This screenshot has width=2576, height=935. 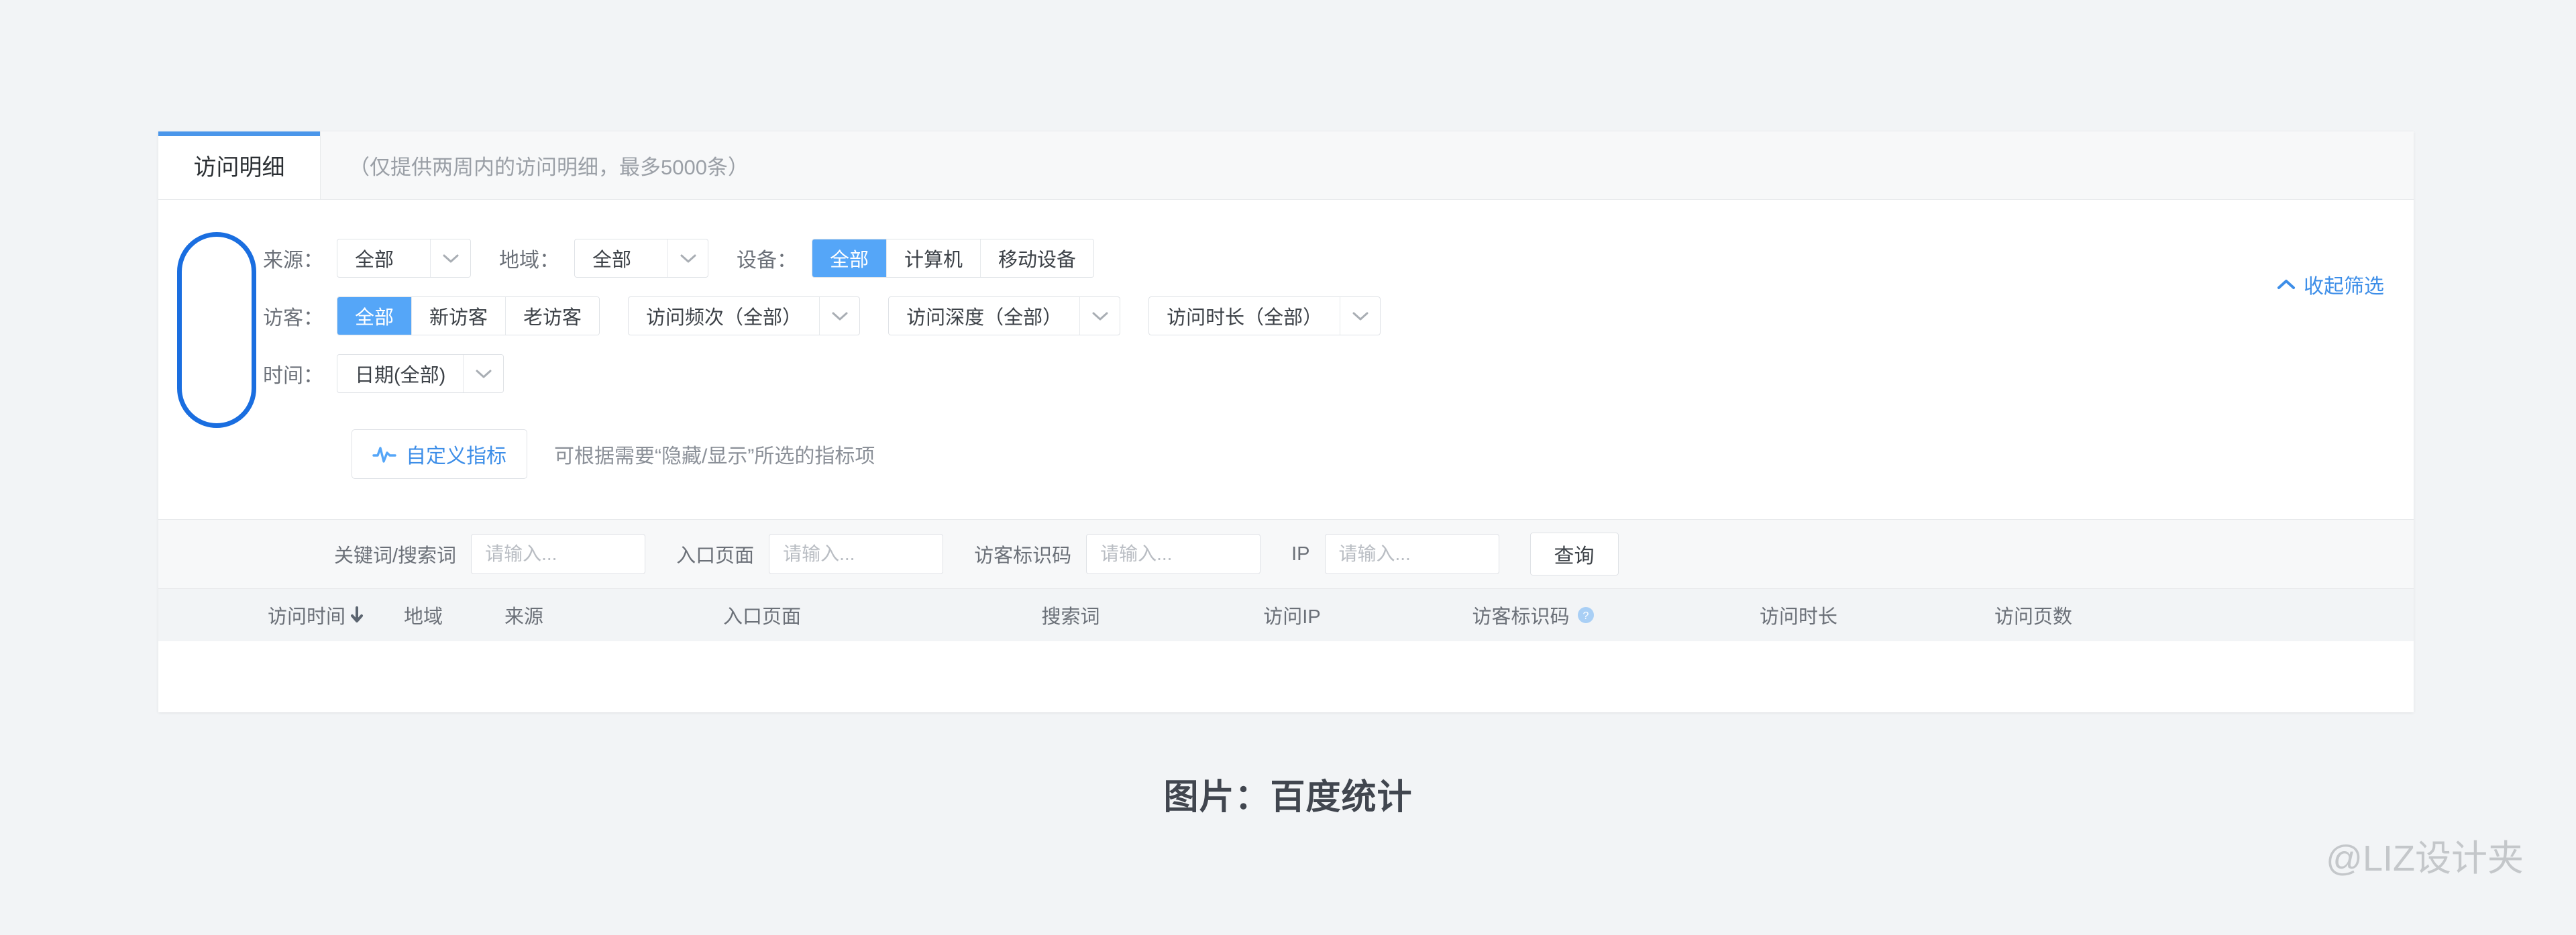 I want to click on column-visitor-id-label: 访客标识码, so click(x=1521, y=617).